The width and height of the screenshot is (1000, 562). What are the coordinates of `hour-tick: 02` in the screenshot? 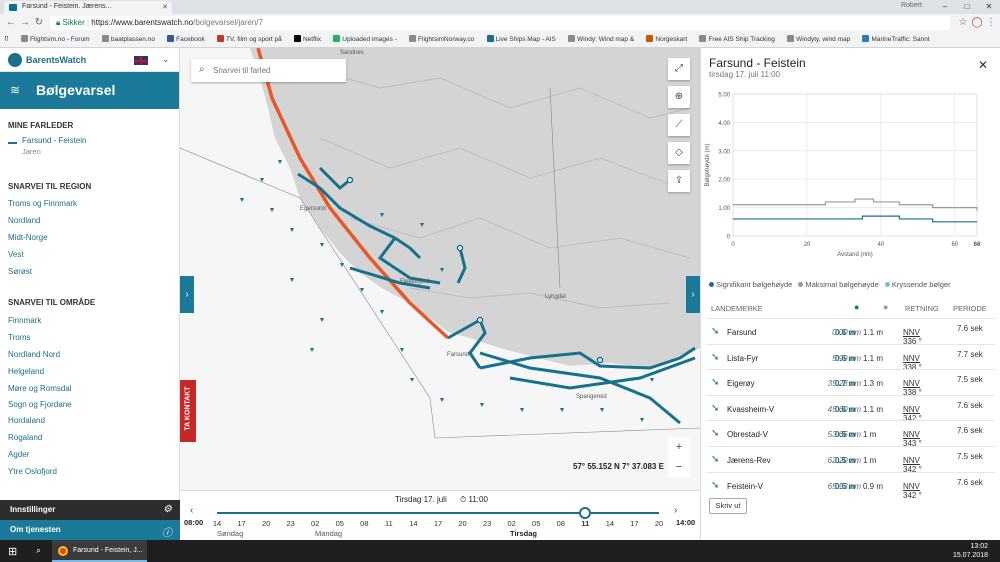 It's located at (512, 523).